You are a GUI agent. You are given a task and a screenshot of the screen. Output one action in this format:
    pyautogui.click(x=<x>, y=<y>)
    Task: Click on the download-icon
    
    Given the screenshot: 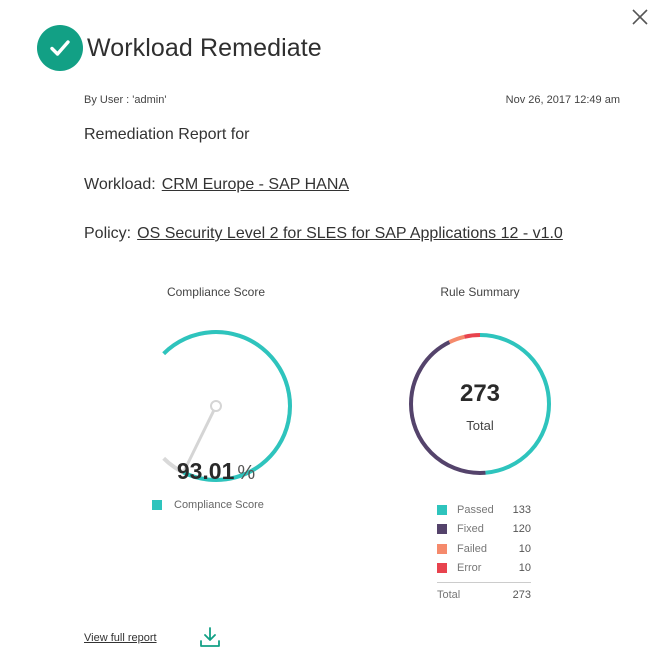 What is the action you would take?
    pyautogui.click(x=210, y=637)
    